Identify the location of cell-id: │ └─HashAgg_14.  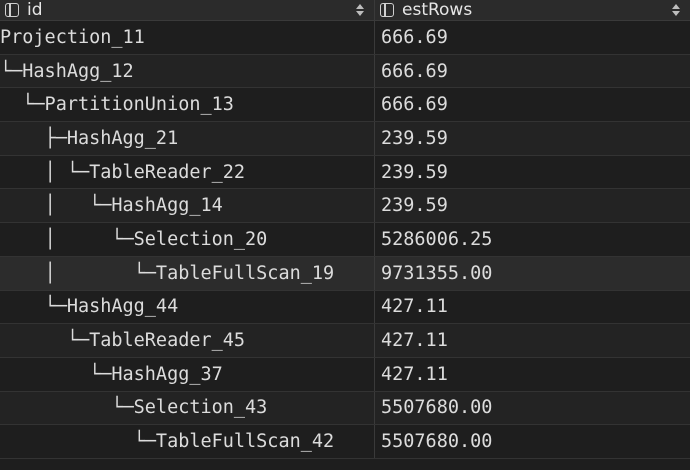
(187, 206).